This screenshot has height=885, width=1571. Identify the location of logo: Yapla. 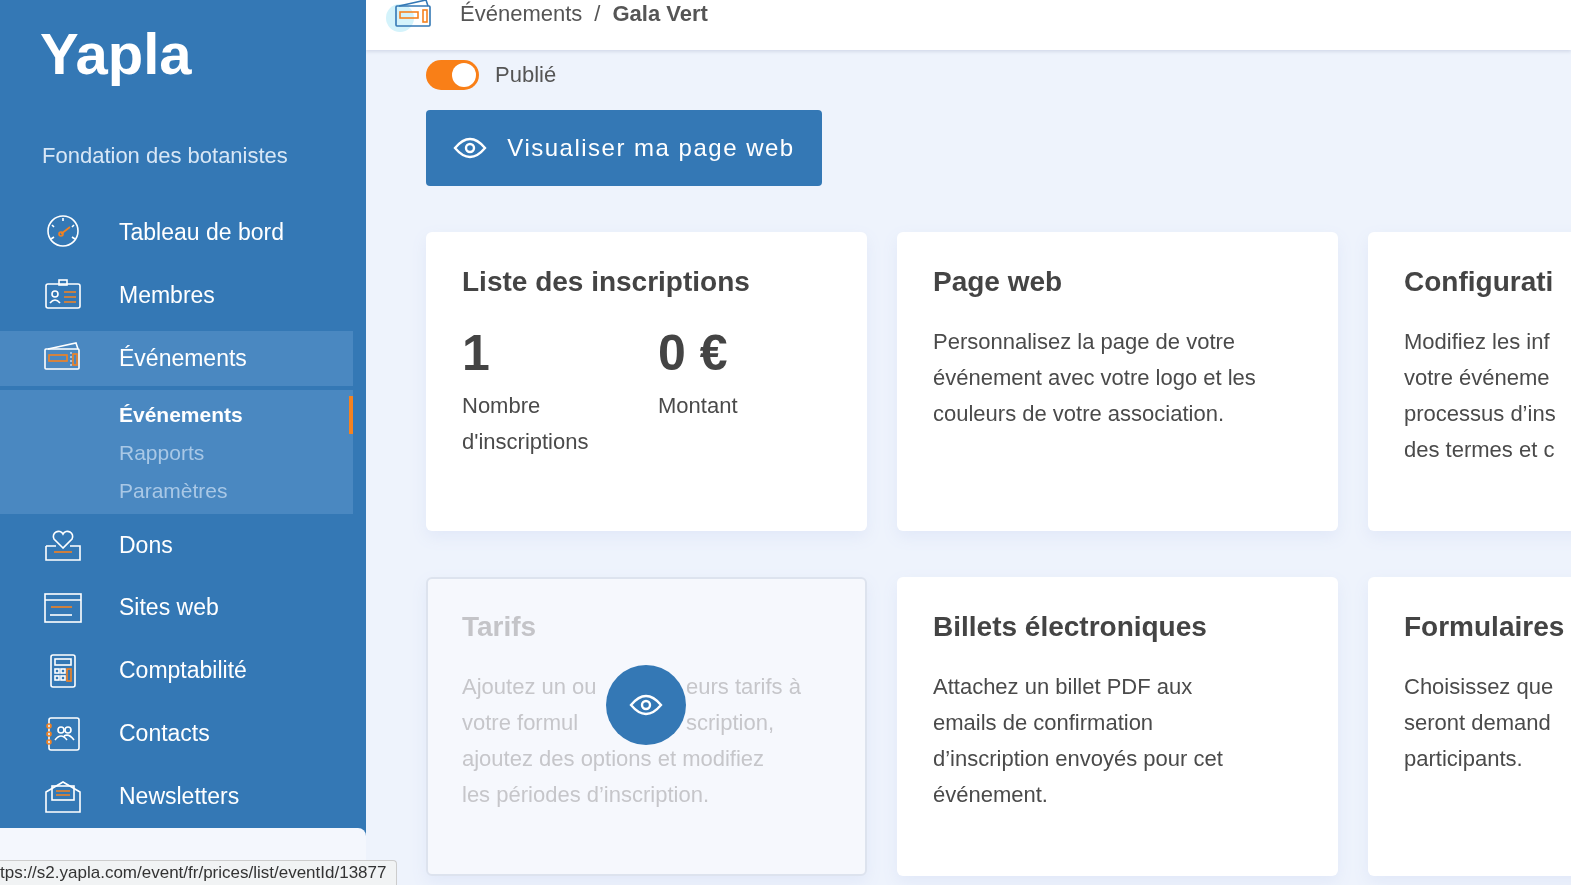
(116, 53).